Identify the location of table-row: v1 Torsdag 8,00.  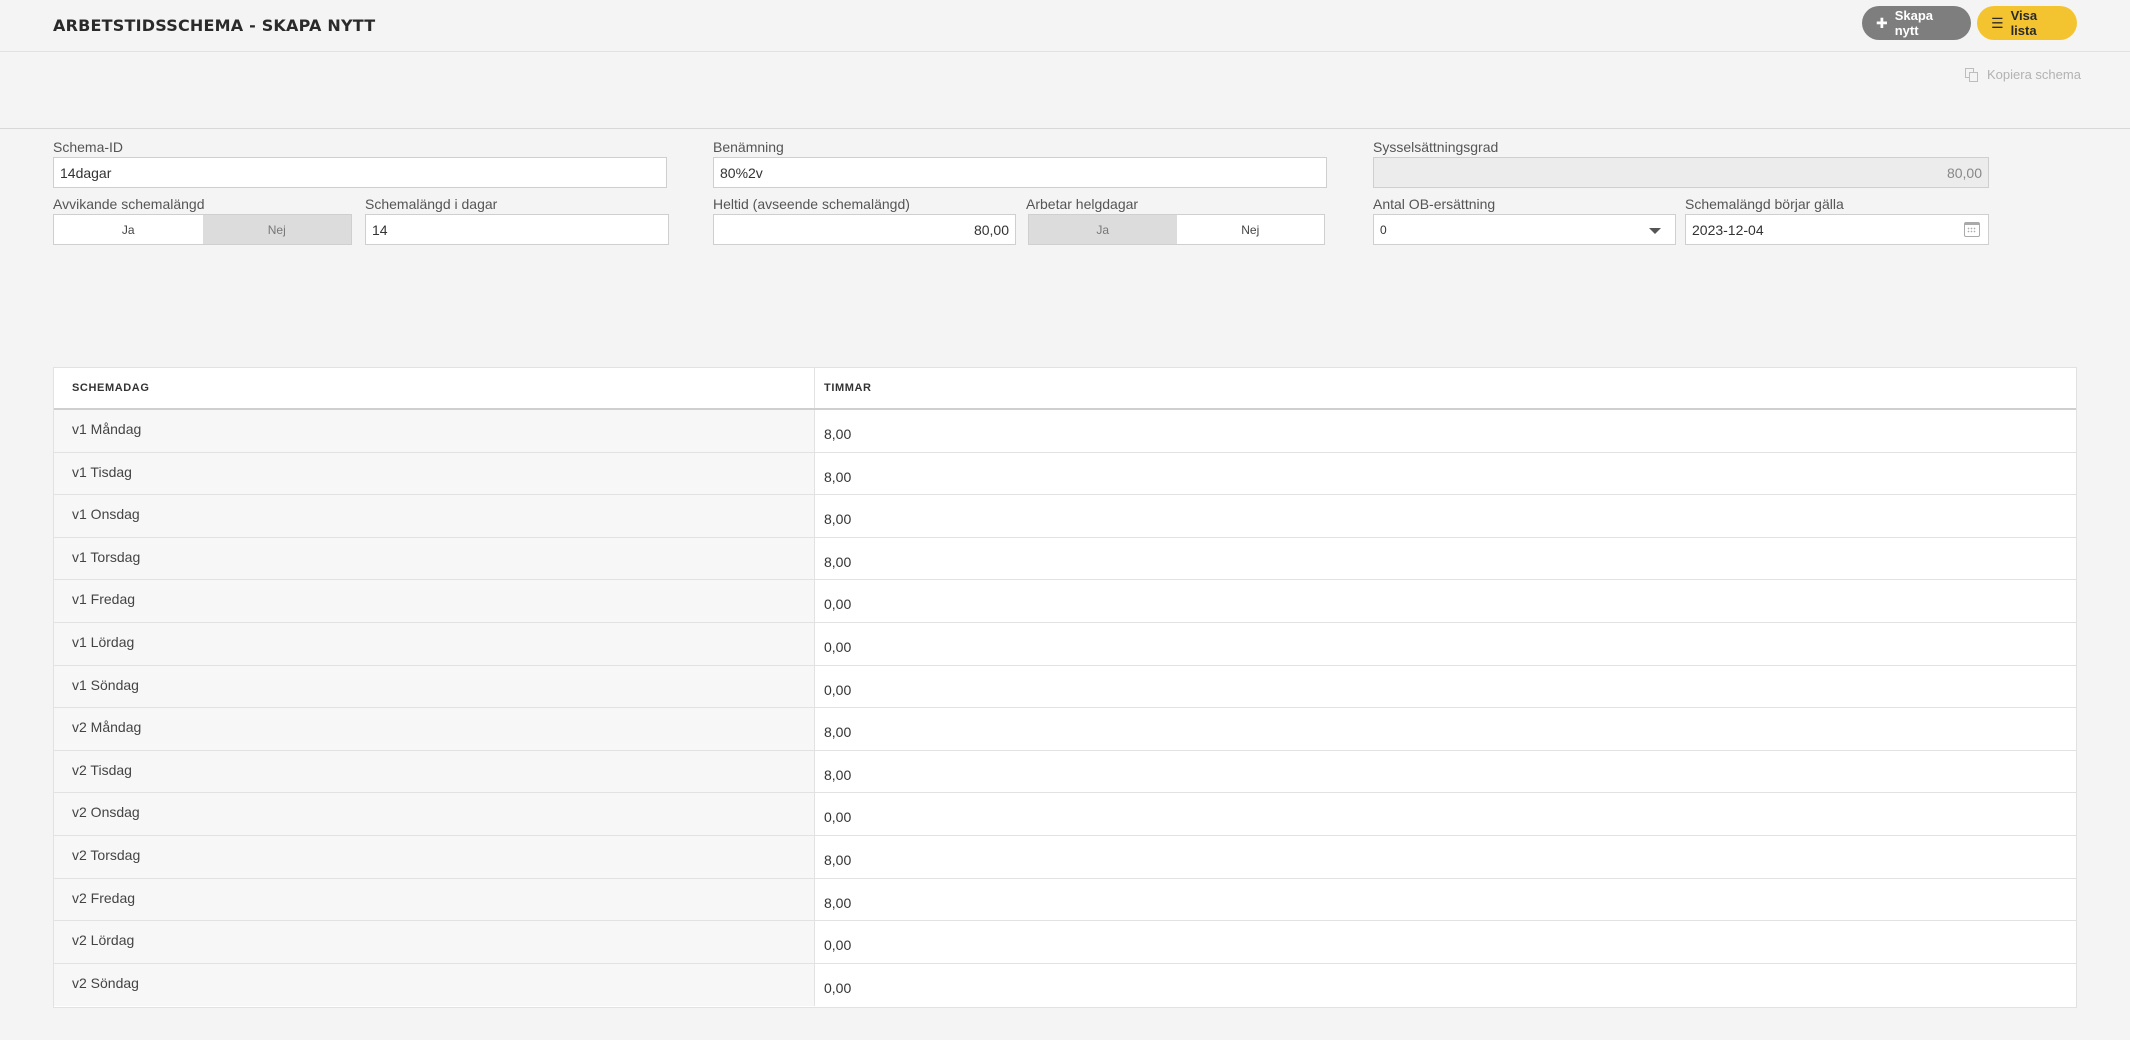
(1065, 559).